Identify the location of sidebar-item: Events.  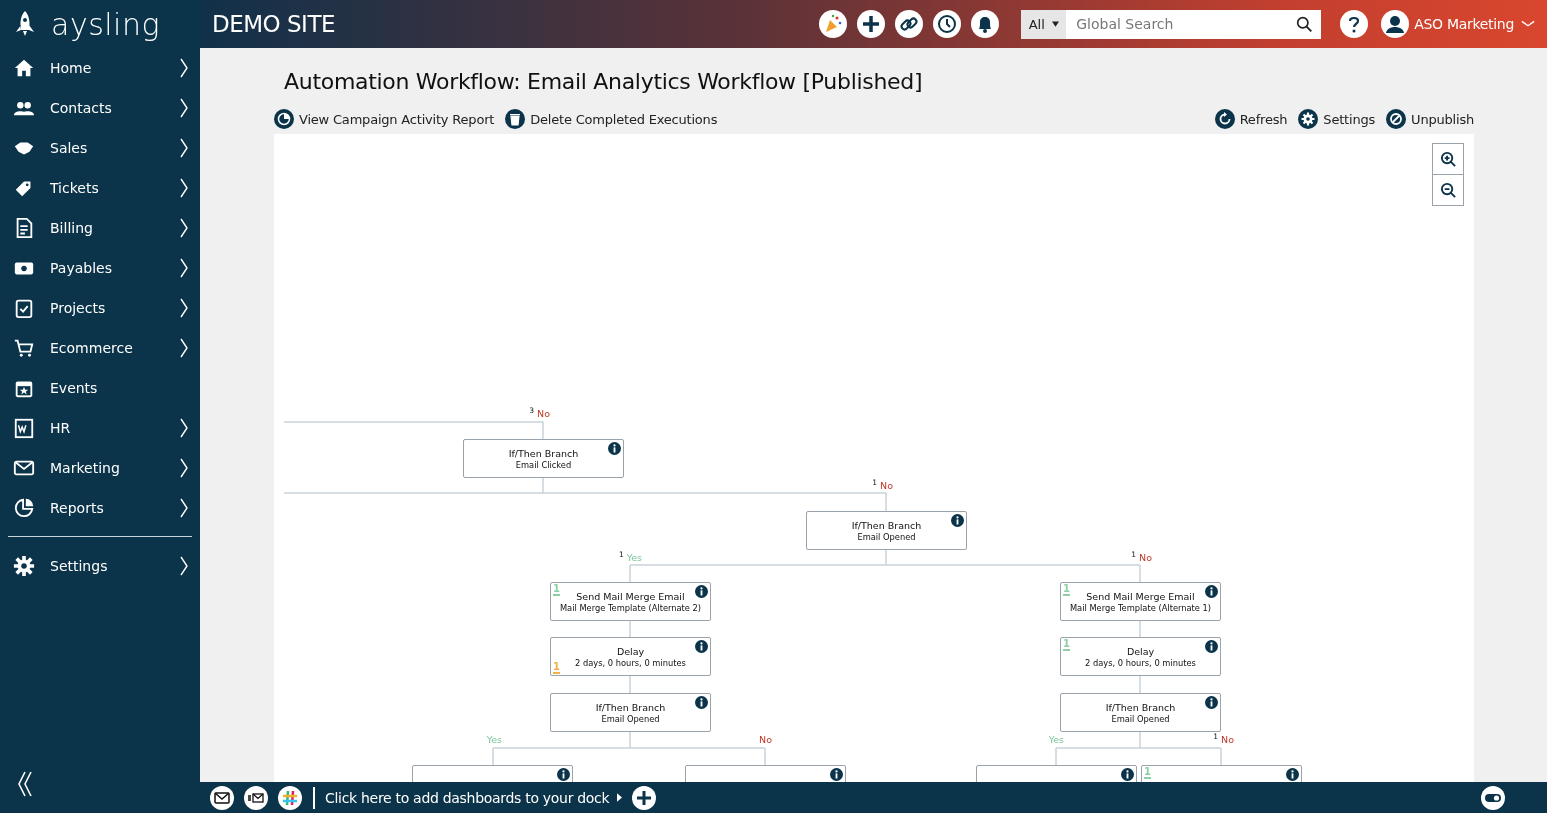
(100, 388).